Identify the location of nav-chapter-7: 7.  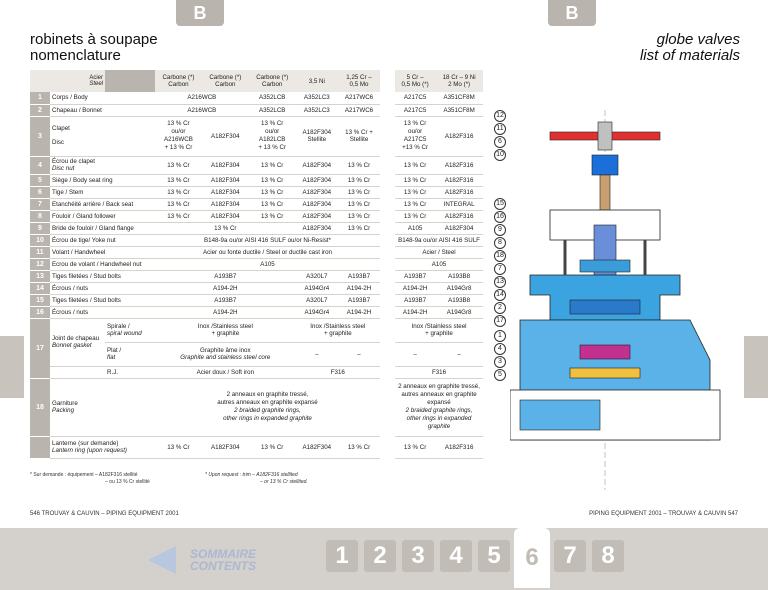
(570, 556).